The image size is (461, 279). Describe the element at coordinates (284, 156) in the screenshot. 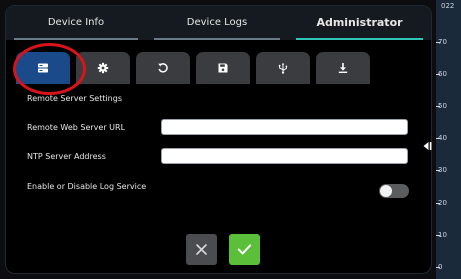

I see `ntp-server-input` at that location.